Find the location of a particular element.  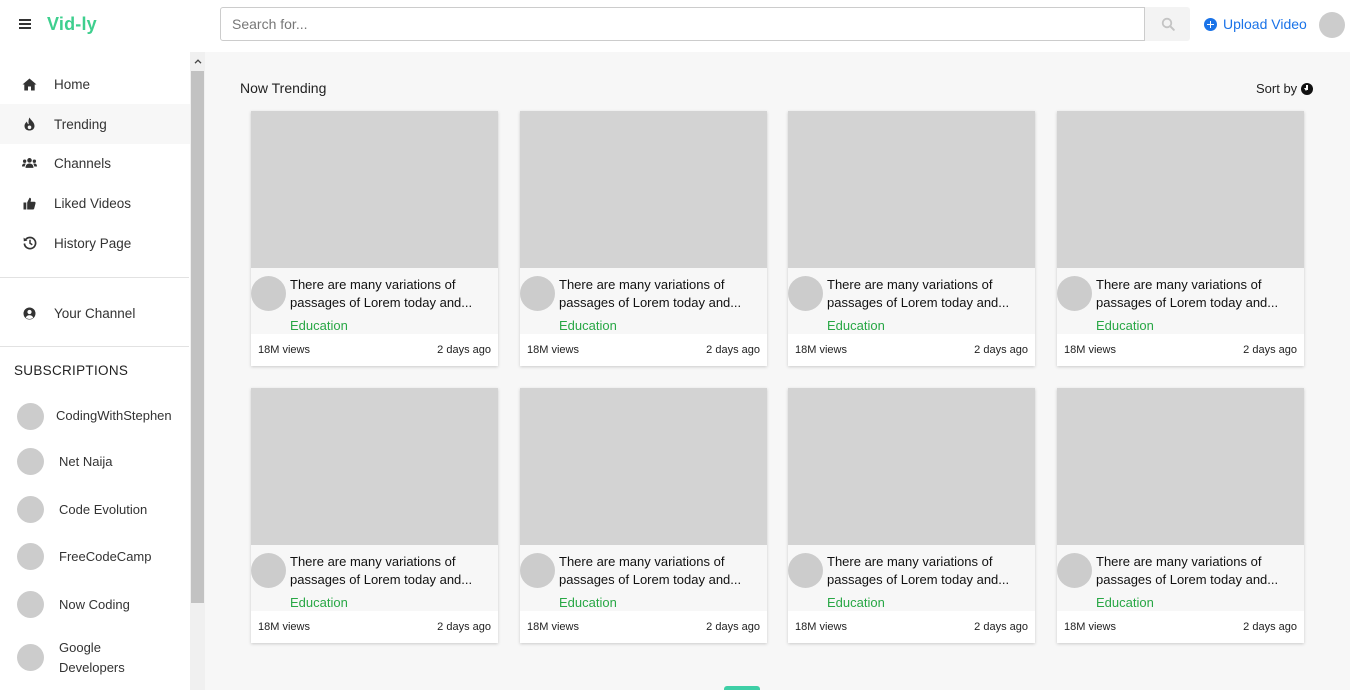

history-icon is located at coordinates (29, 243).